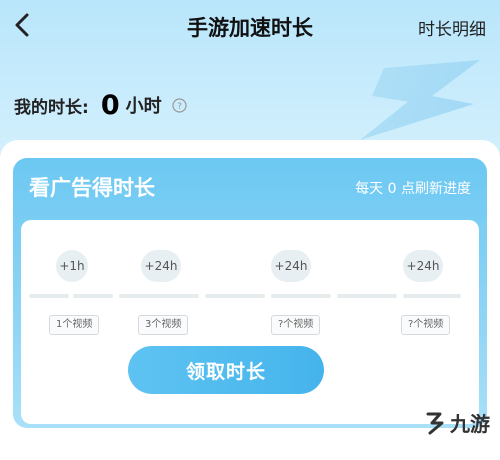  Describe the element at coordinates (470, 424) in the screenshot. I see `watermark-text: 九游` at that location.